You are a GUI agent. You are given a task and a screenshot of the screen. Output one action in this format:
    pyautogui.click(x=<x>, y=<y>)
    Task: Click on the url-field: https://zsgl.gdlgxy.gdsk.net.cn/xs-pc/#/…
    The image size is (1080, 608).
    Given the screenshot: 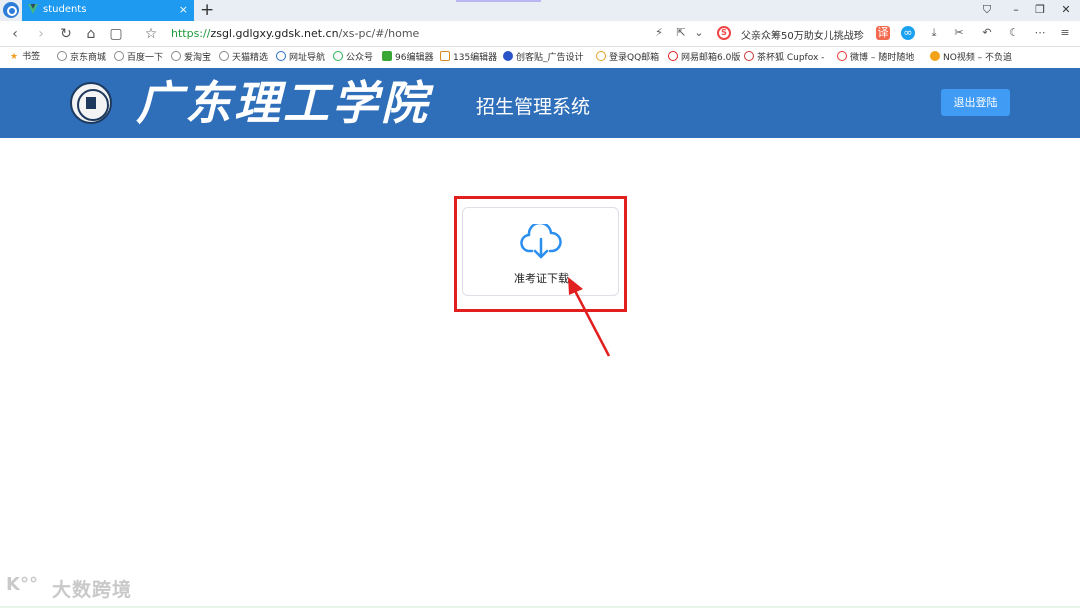 What is the action you would take?
    pyautogui.click(x=295, y=33)
    